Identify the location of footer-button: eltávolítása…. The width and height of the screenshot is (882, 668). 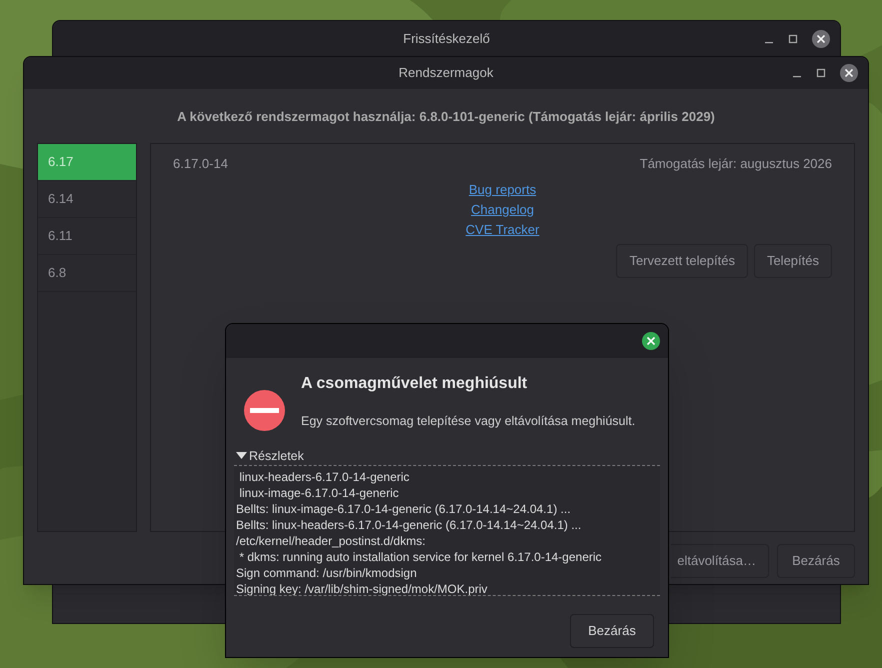
(720, 561).